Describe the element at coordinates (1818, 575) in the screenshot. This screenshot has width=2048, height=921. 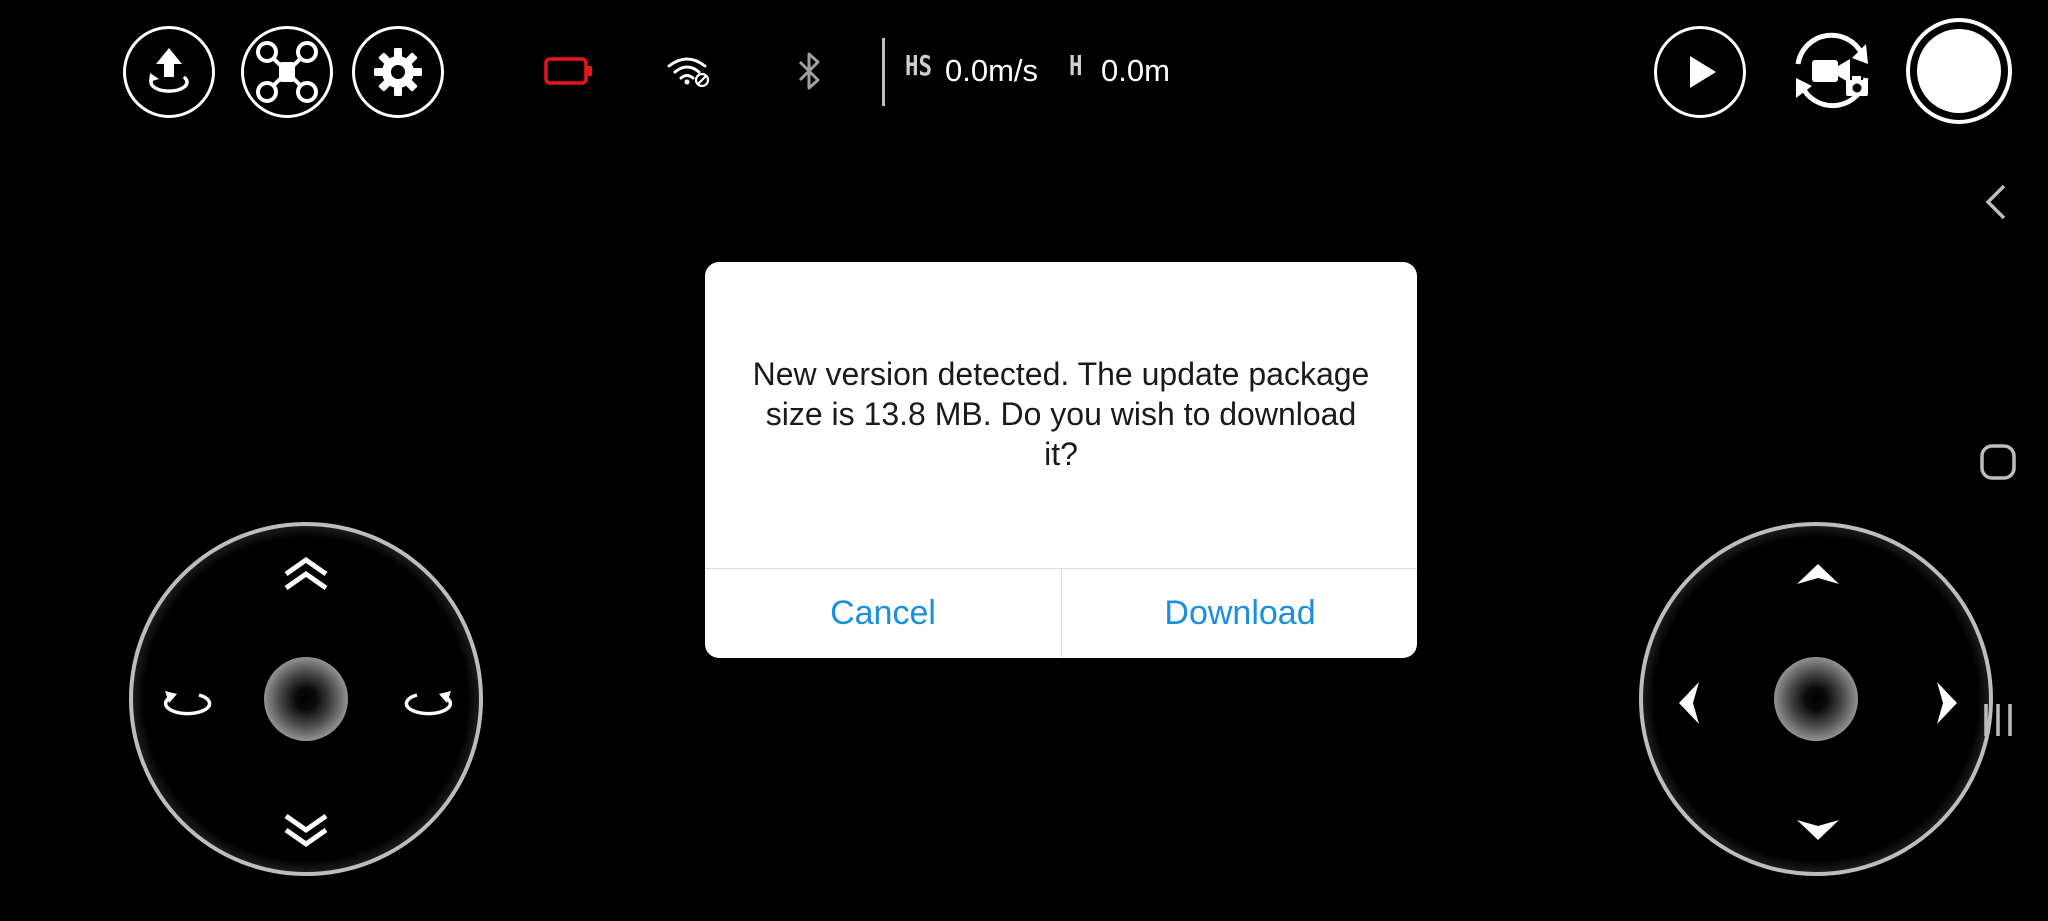
I see `forward-icon` at that location.